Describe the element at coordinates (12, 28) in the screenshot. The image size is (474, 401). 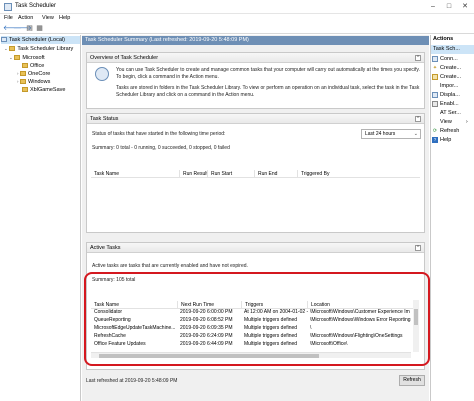
I see `back-arrow-icon: 🡐` at that location.